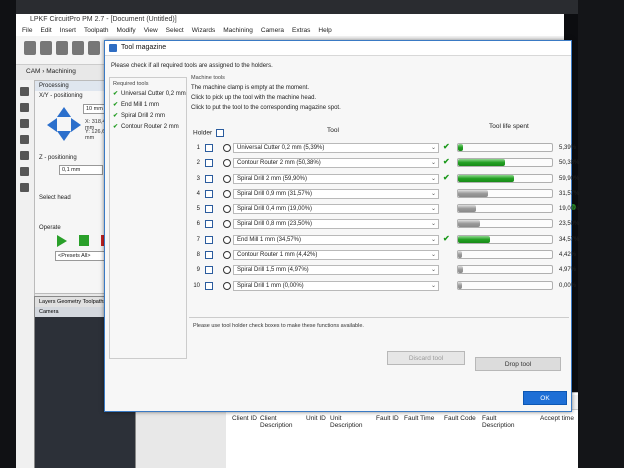  Describe the element at coordinates (76, 125) in the screenshot. I see `arrow-right-icon` at that location.